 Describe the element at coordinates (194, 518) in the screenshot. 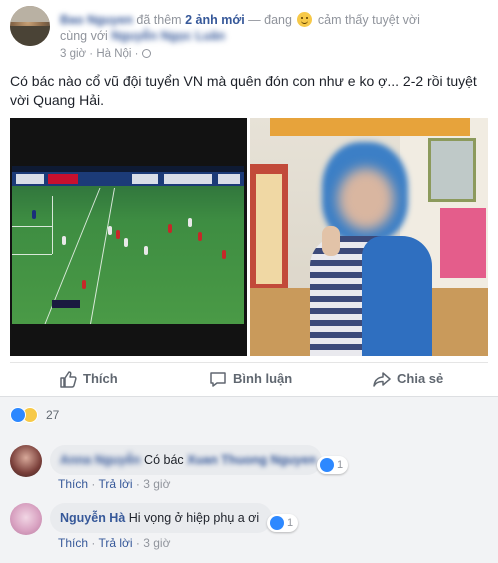

I see `comment-text: Hi vọng ở hiệp phụ a ơi` at that location.